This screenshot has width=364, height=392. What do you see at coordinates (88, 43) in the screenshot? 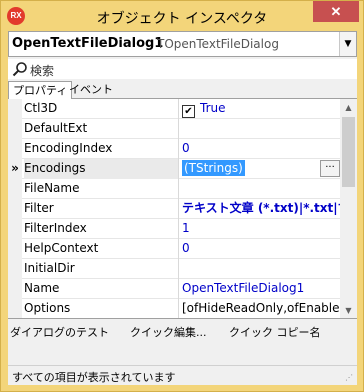
I see `component-name: OpenTextFileDialog1` at bounding box center [88, 43].